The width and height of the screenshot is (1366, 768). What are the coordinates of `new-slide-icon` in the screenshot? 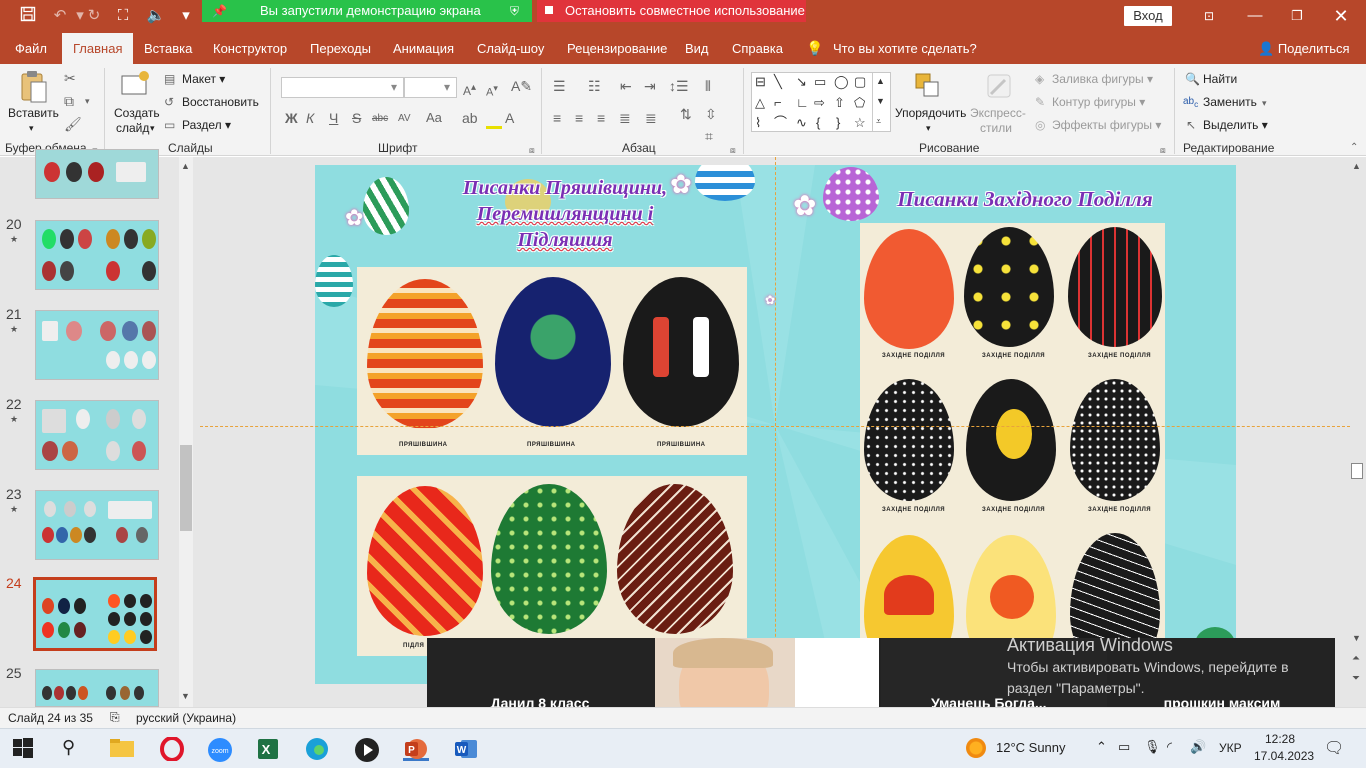 It's located at (135, 85).